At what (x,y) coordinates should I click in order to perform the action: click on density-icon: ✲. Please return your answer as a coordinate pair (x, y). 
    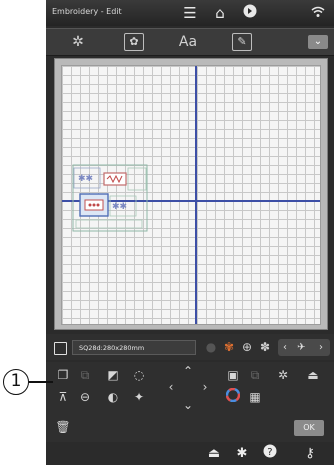
    Looking at the image, I should click on (283, 375).